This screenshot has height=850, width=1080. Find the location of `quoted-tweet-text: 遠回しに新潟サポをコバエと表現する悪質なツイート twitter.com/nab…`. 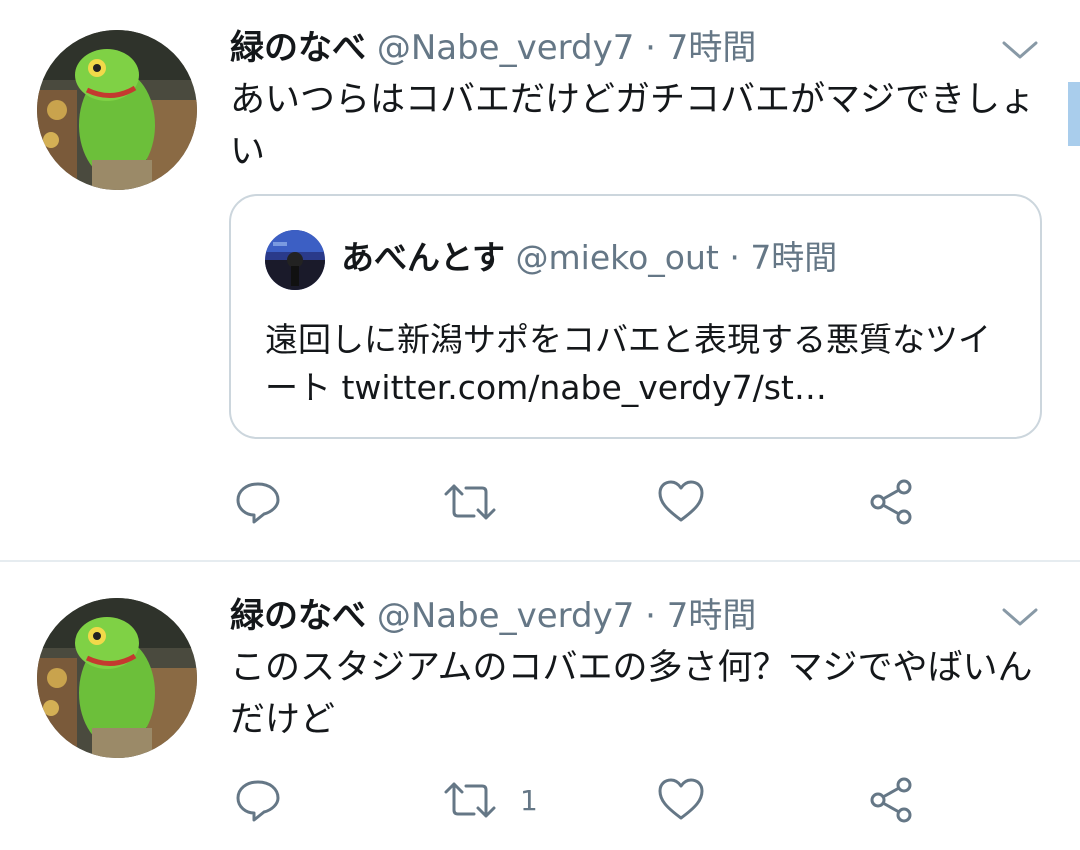

quoted-tweet-text: 遠回しに新潟サポをコバエと表現する悪質なツイート twitter.com/nab… is located at coordinates (628, 363).